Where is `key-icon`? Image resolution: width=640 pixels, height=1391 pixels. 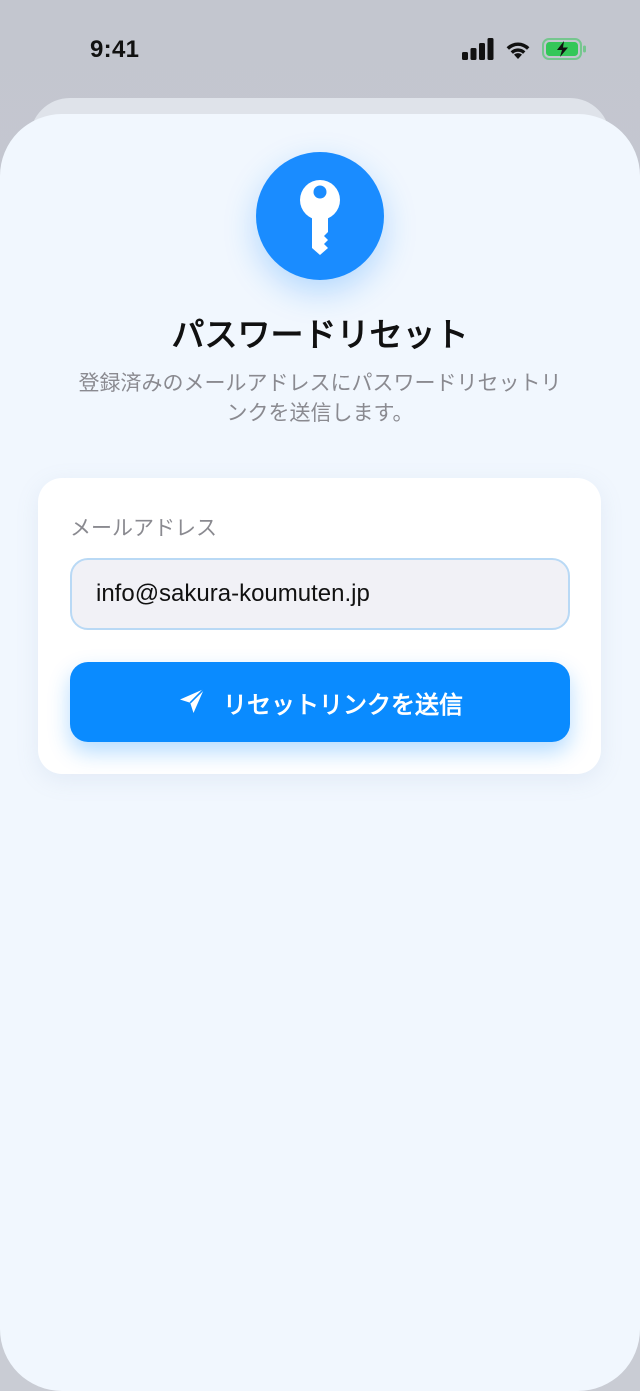
key-icon is located at coordinates (320, 217).